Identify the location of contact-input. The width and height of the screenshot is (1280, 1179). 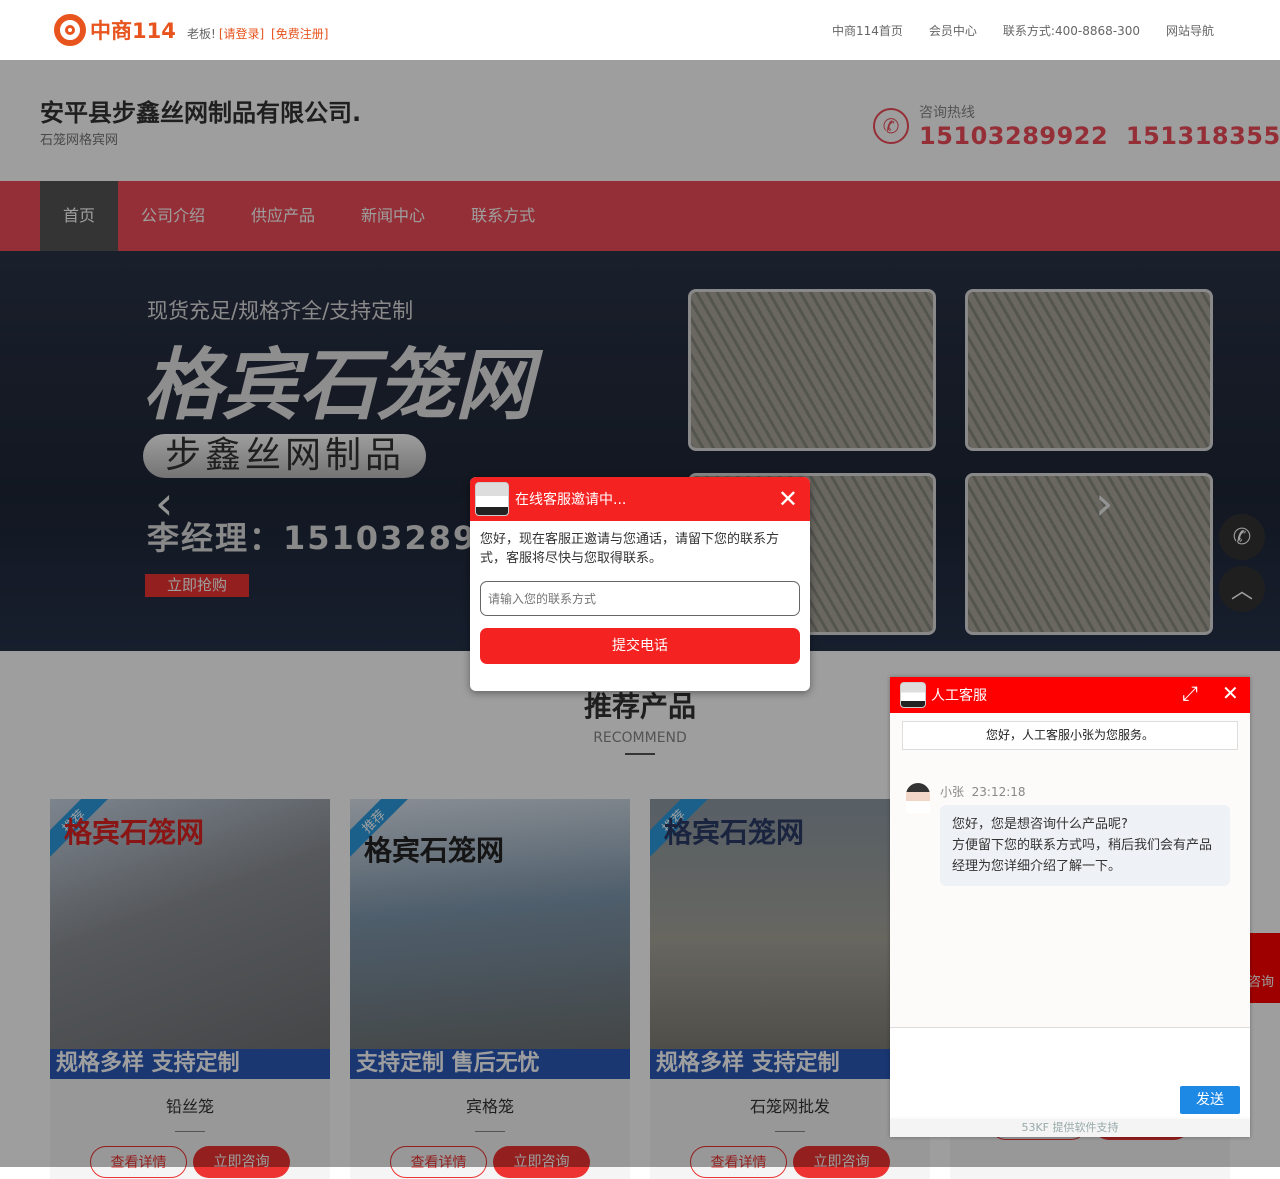
(640, 598).